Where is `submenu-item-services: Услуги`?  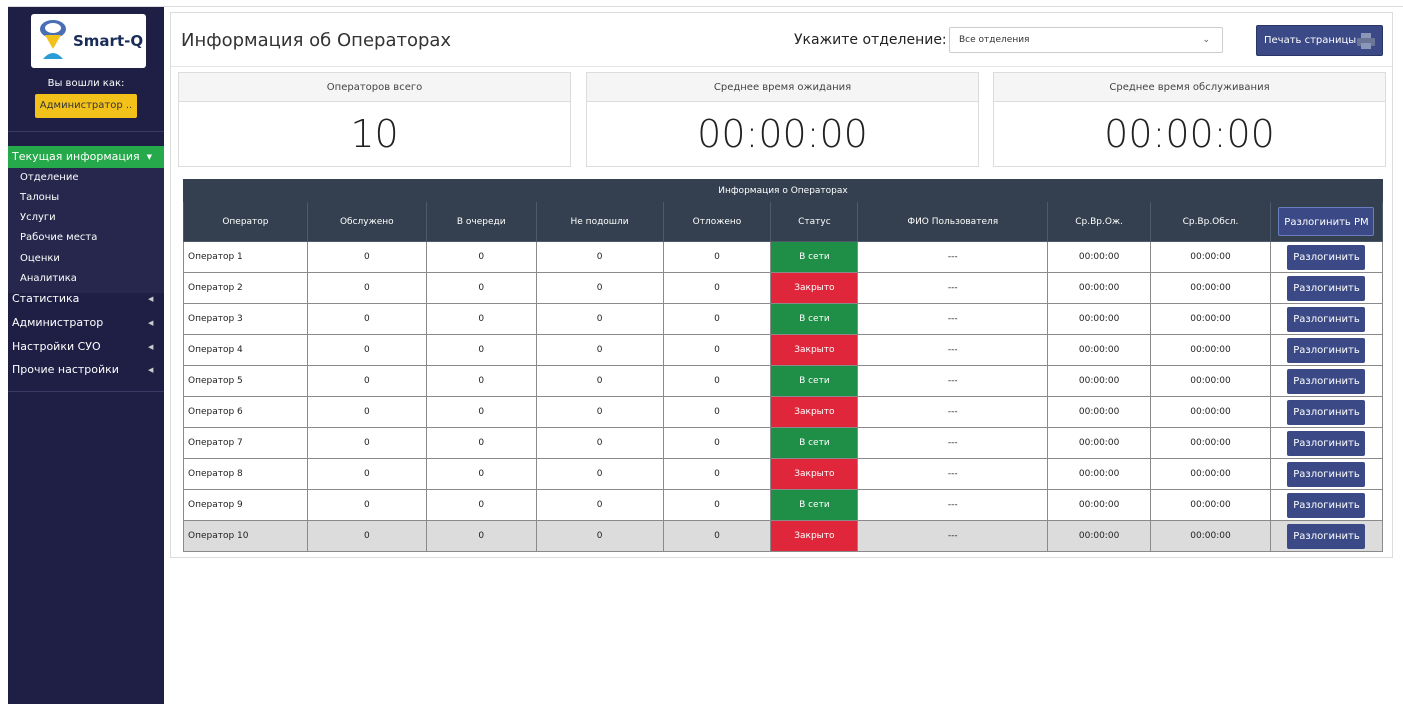
submenu-item-services: Услуги is located at coordinates (38, 217).